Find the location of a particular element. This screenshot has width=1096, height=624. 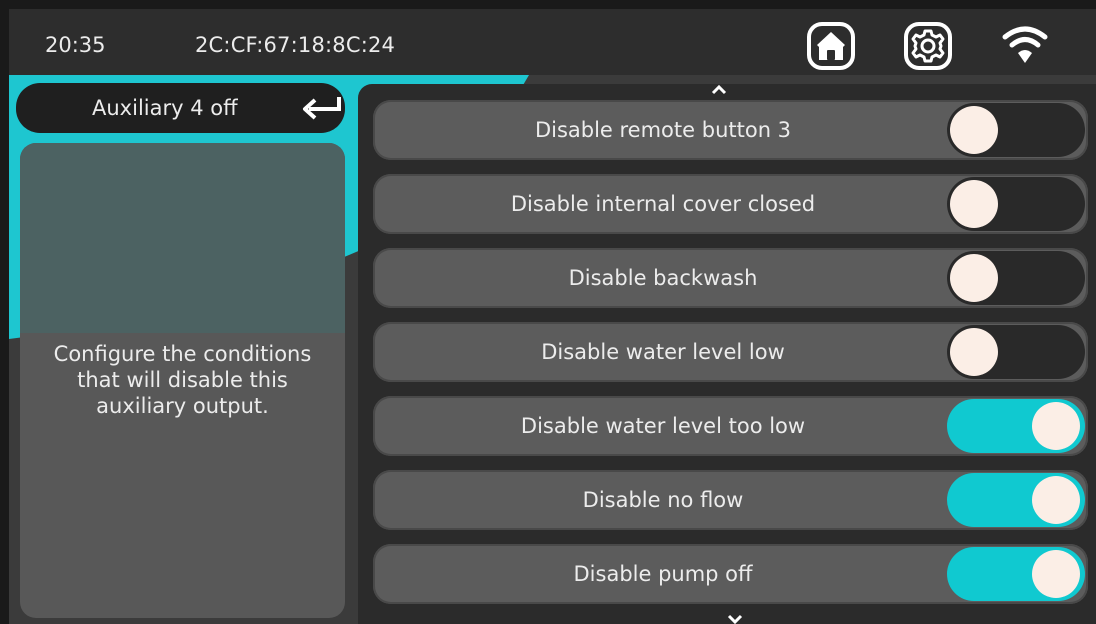

status-bar: 20:35 2C:CF:67:18:8C:24 is located at coordinates (552, 42).